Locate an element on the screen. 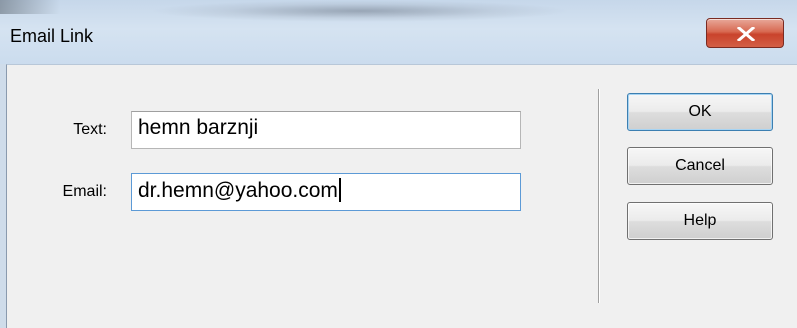  close-button is located at coordinates (745, 33).